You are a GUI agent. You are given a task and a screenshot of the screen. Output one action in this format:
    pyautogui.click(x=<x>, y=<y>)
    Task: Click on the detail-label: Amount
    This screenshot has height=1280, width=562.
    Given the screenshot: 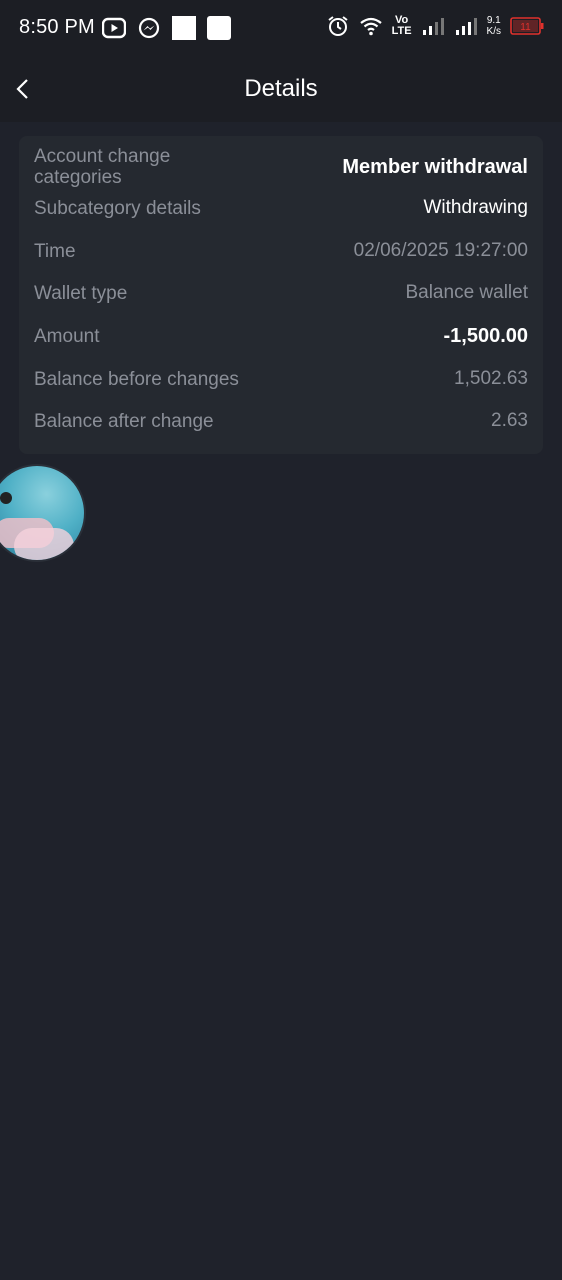 What is the action you would take?
    pyautogui.click(x=67, y=336)
    